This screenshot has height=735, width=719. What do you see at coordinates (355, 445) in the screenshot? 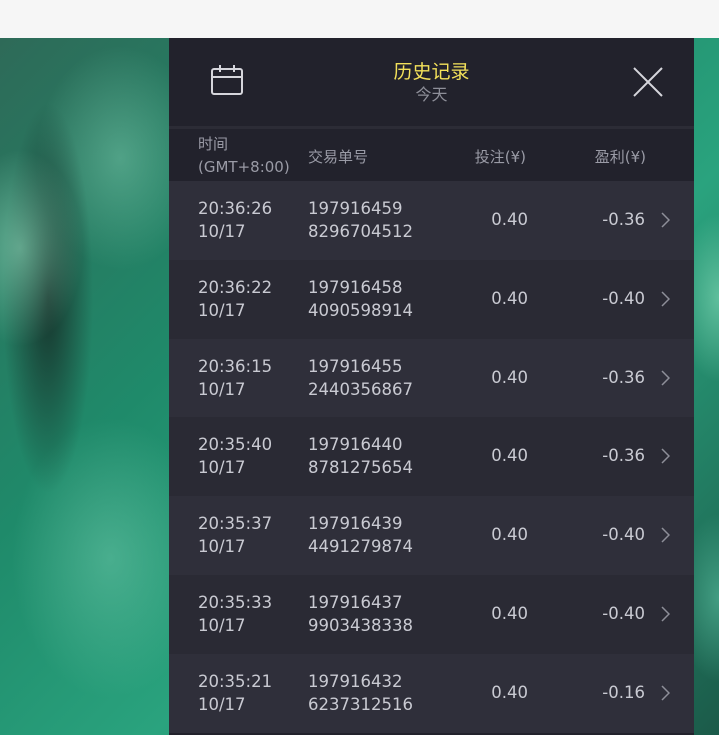
I see `row-order-id-part1: 197916440` at bounding box center [355, 445].